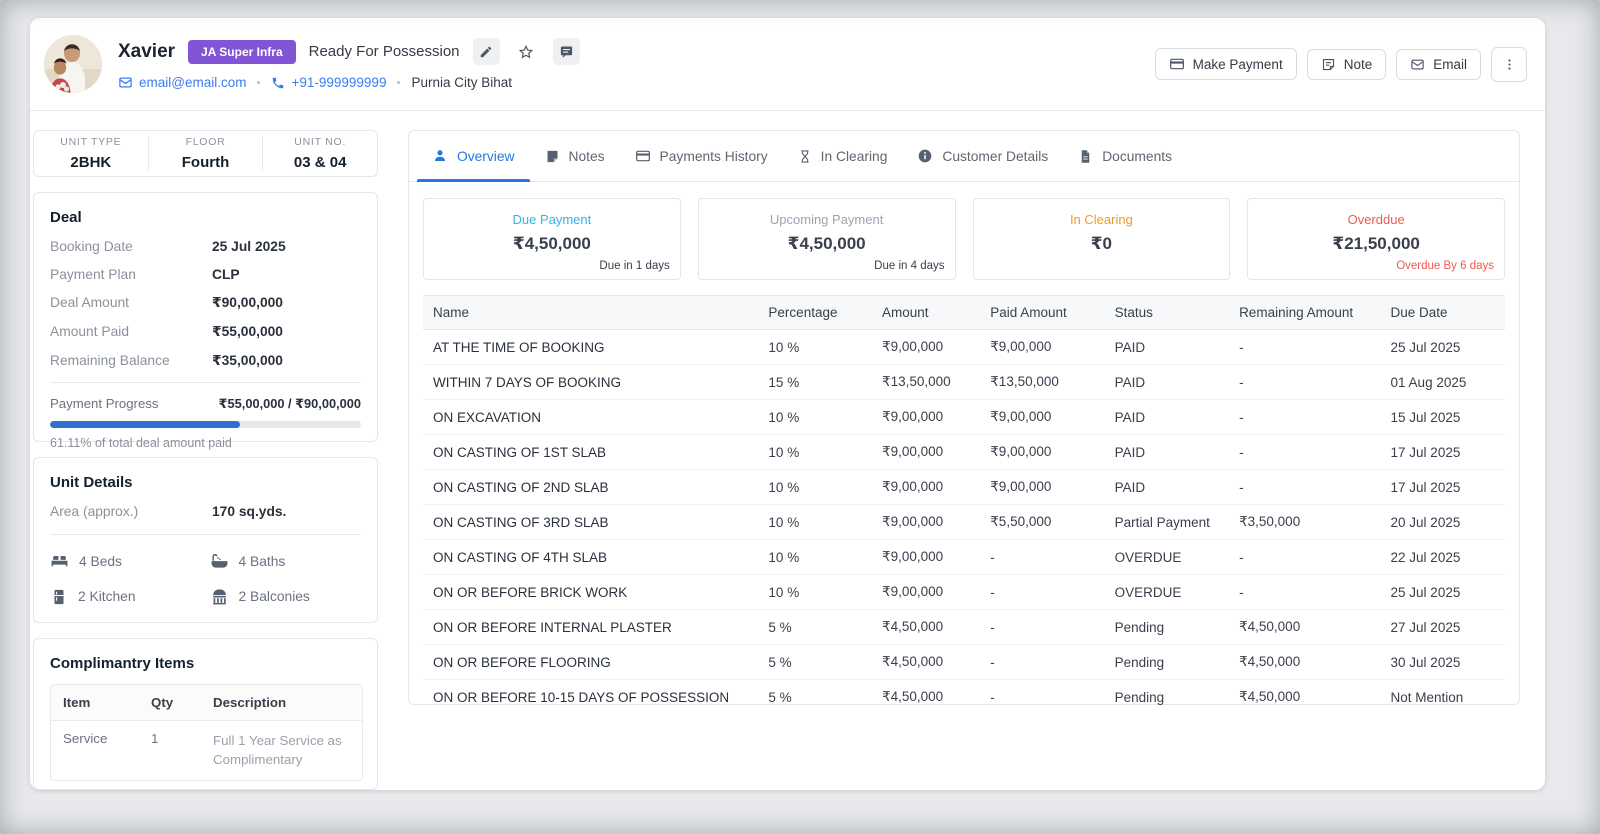 This screenshot has width=1600, height=834. What do you see at coordinates (1176, 64) in the screenshot?
I see `card-icon` at bounding box center [1176, 64].